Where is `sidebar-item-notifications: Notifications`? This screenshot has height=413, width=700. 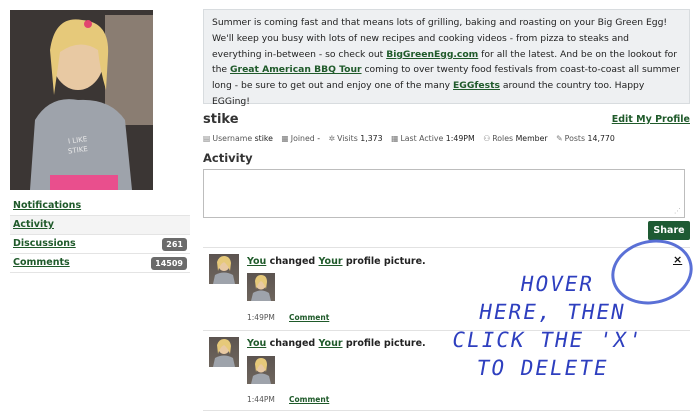
sidebar-item-notifications: Notifications is located at coordinates (100, 206).